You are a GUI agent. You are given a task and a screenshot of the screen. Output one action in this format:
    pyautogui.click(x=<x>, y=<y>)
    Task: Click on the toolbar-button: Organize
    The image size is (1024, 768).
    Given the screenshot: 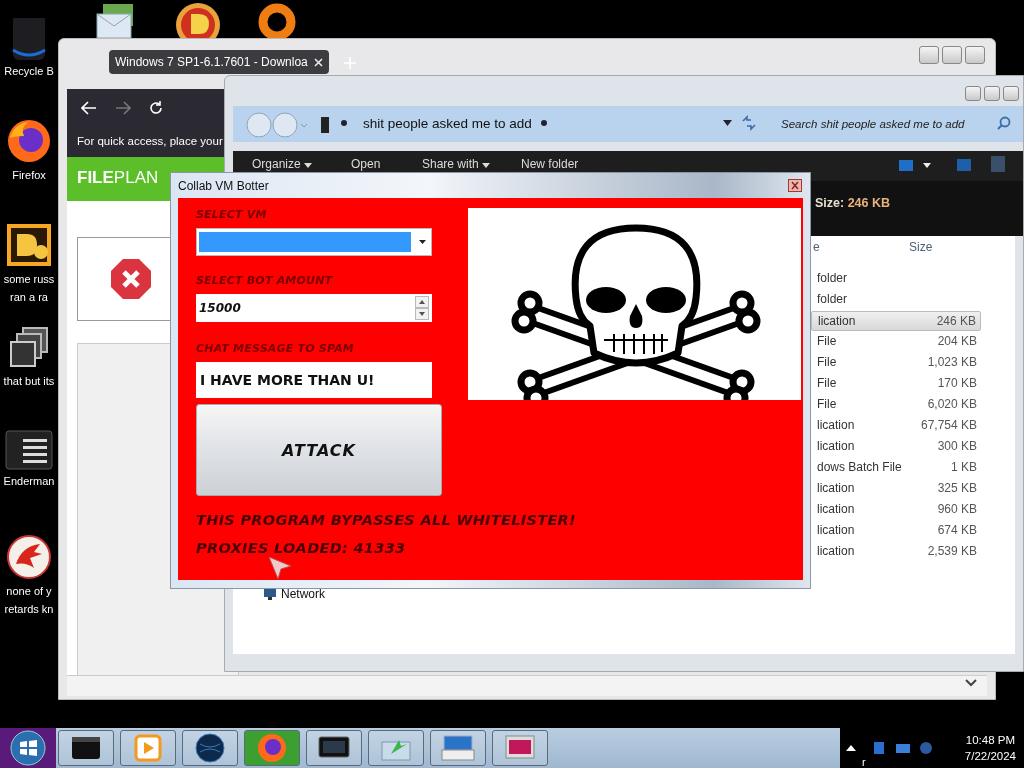 What is the action you would take?
    pyautogui.click(x=282, y=164)
    